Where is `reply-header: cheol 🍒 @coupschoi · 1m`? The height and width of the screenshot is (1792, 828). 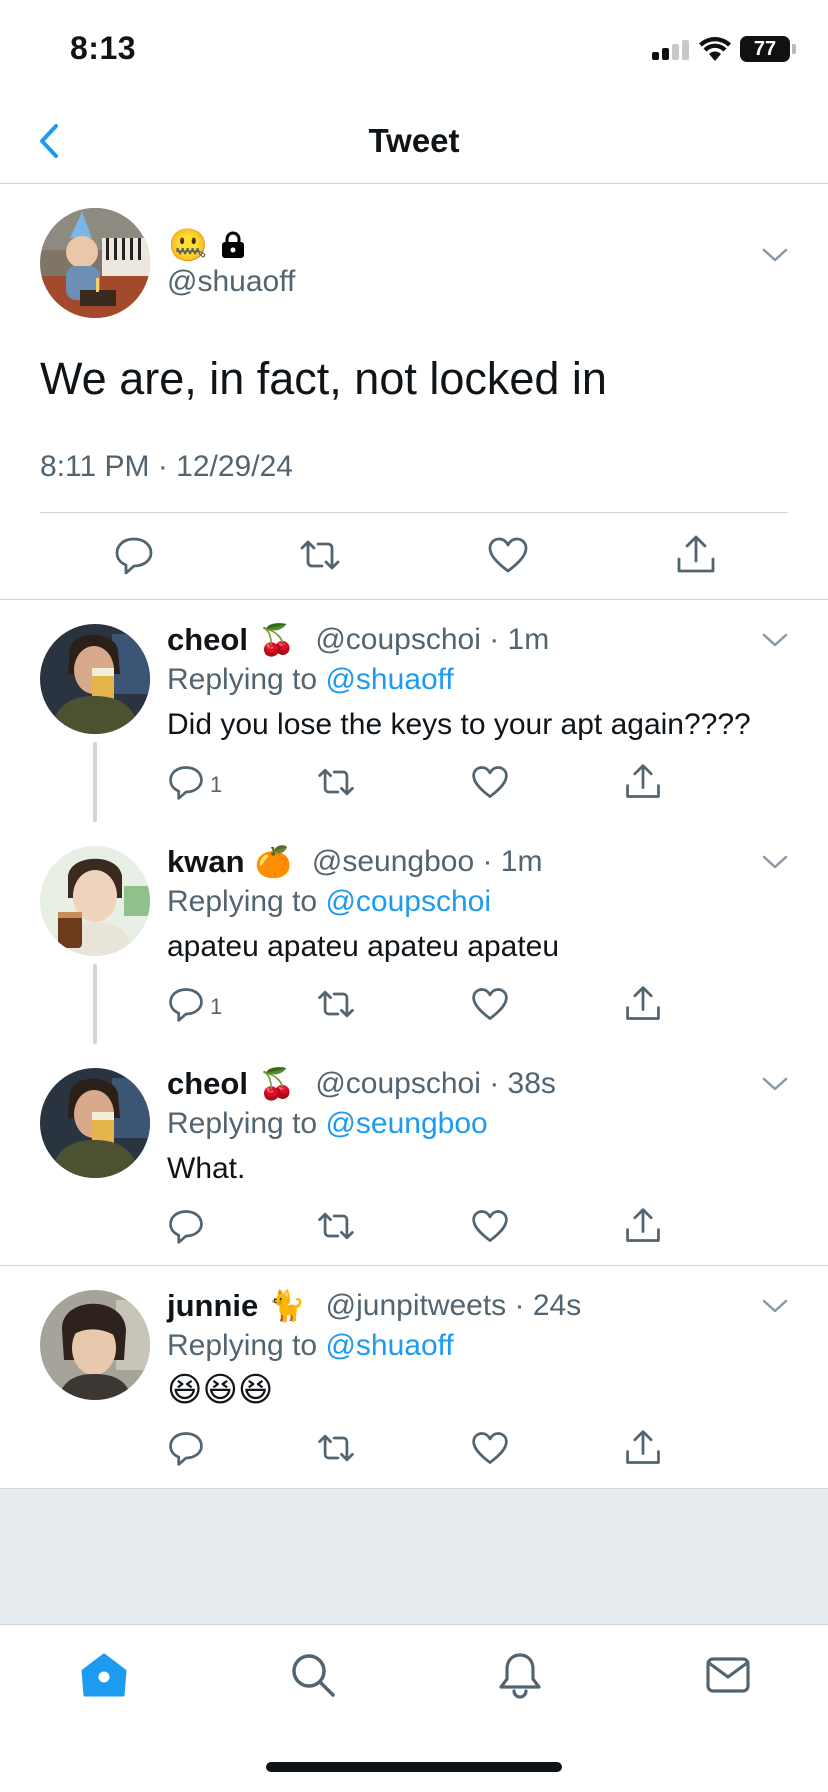
reply-header: cheol 🍒 @coupschoi · 1m is located at coordinates (358, 640).